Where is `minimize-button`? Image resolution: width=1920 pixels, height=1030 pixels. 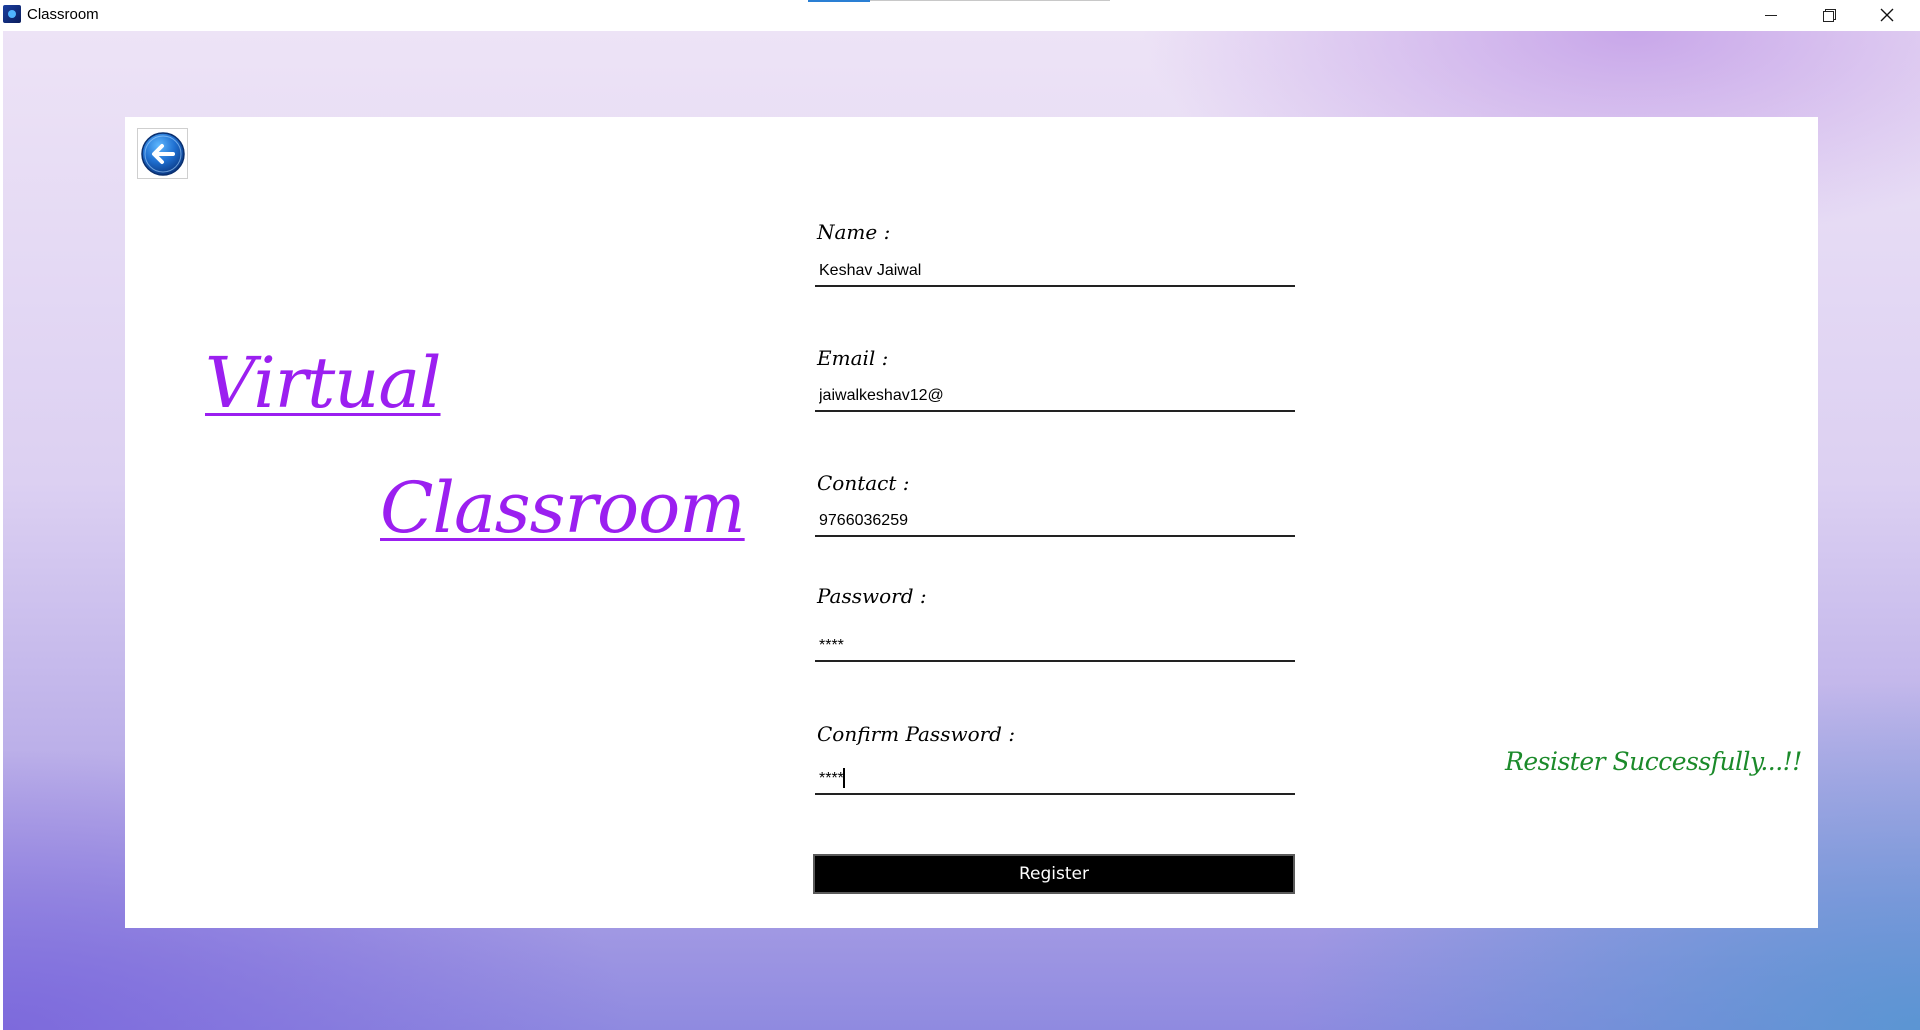 minimize-button is located at coordinates (1771, 15).